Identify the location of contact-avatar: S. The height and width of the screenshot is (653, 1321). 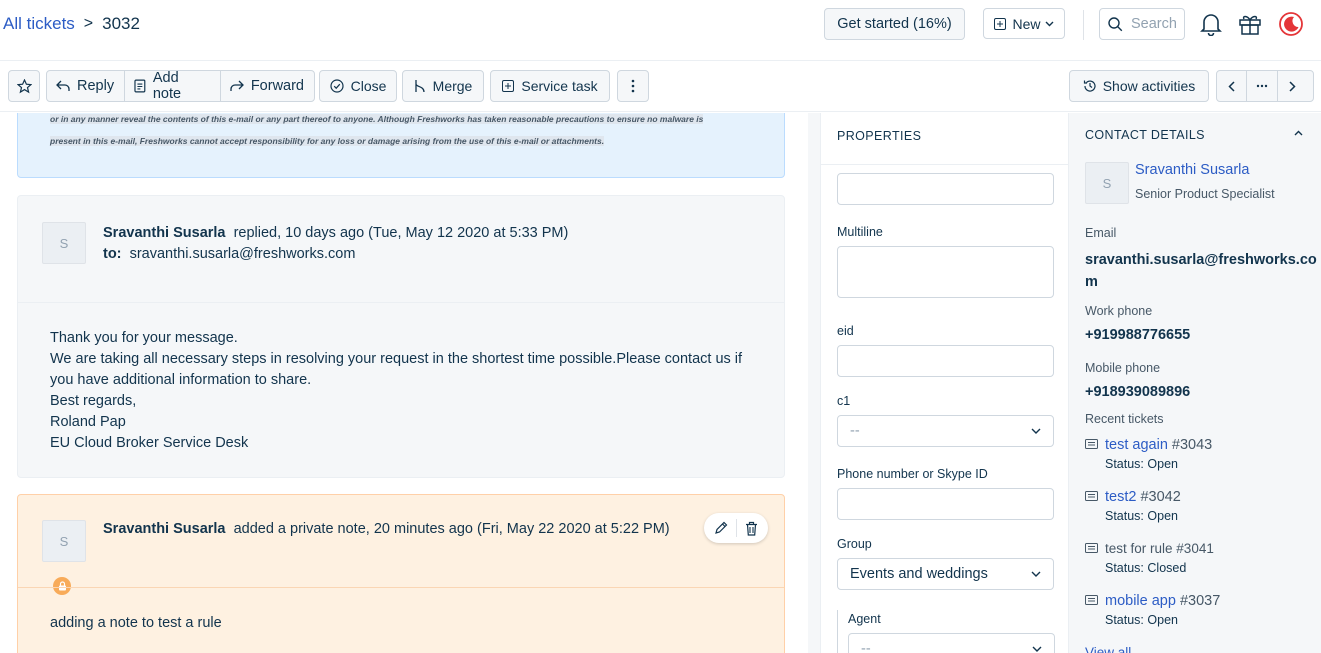
(1107, 183).